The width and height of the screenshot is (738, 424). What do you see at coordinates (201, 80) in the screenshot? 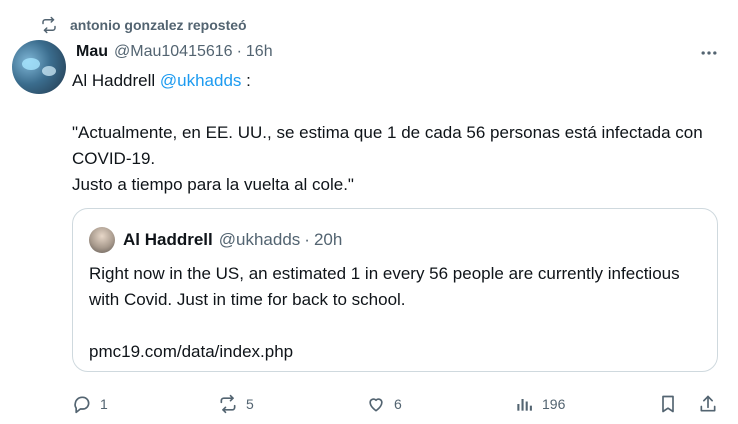
I see `mention-link: @ukhadds` at bounding box center [201, 80].